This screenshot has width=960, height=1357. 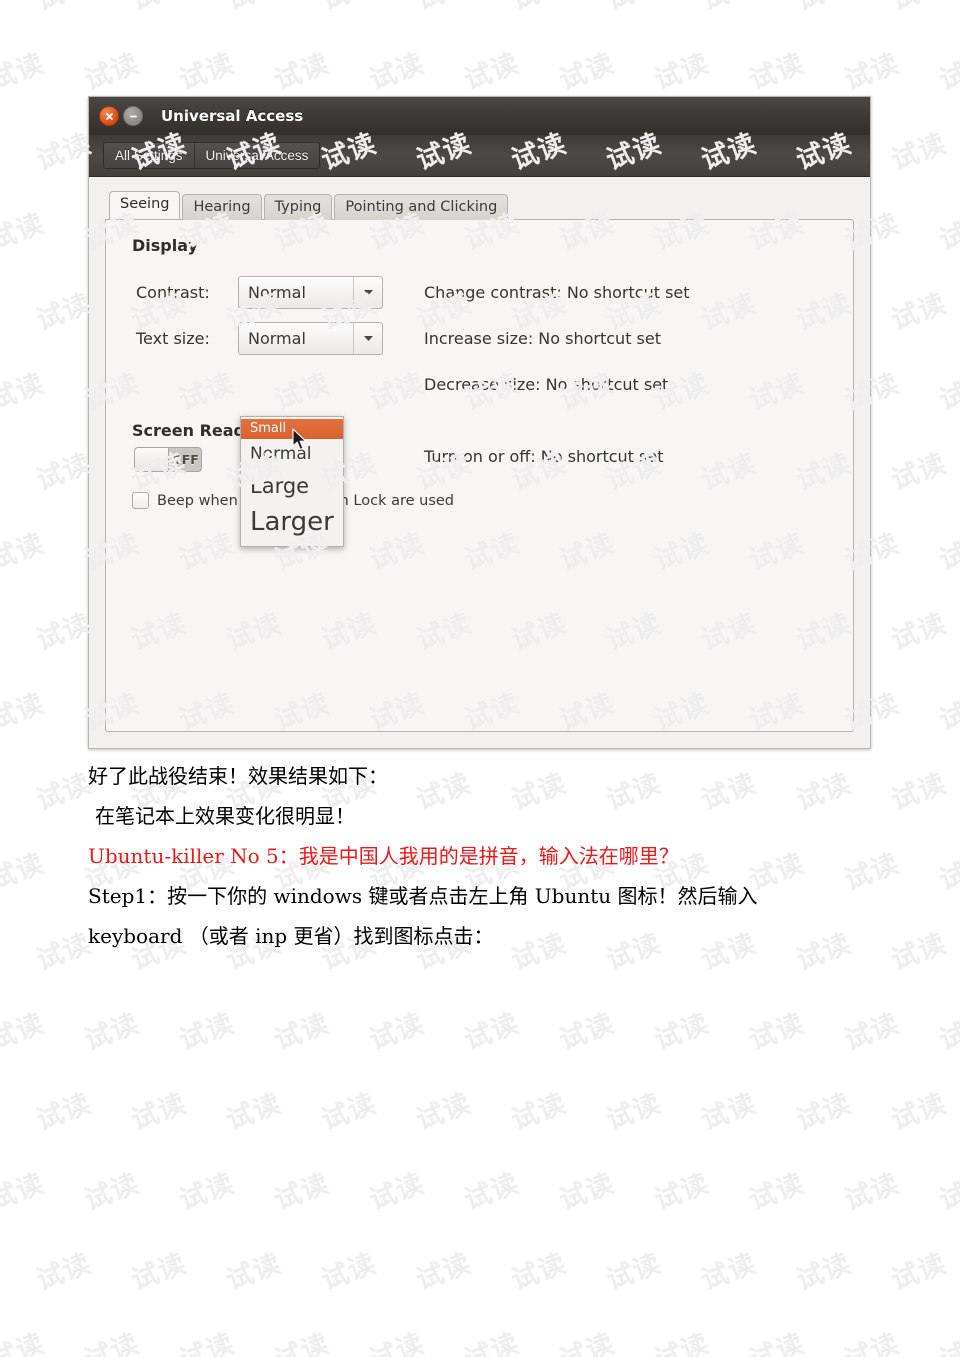 I want to click on decrease-size-shortcut: Decrease size: No shortcut set, so click(x=546, y=384).